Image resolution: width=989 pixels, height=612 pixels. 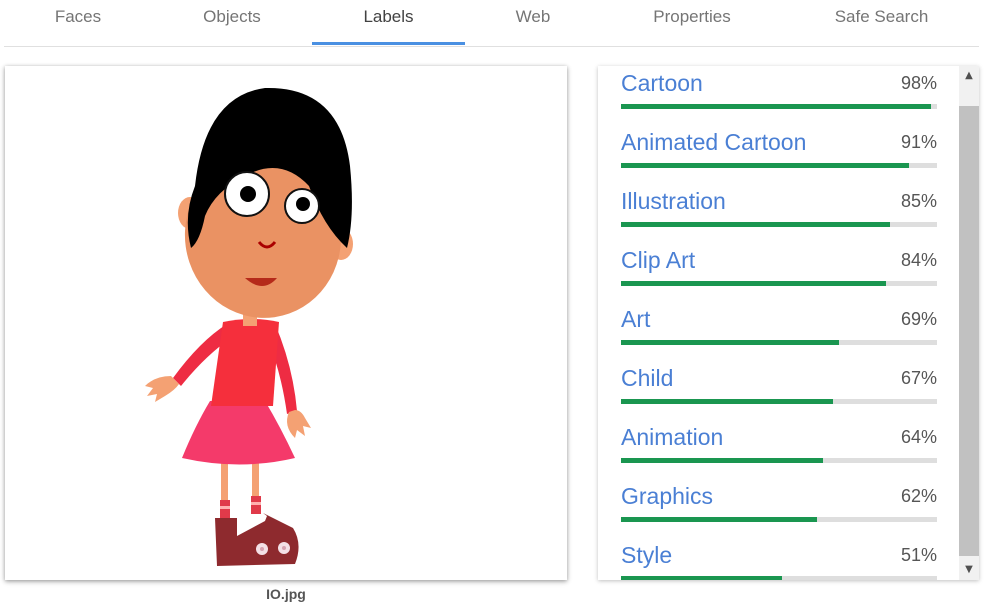 What do you see at coordinates (232, 23) in the screenshot?
I see `tab-objects: Objects` at bounding box center [232, 23].